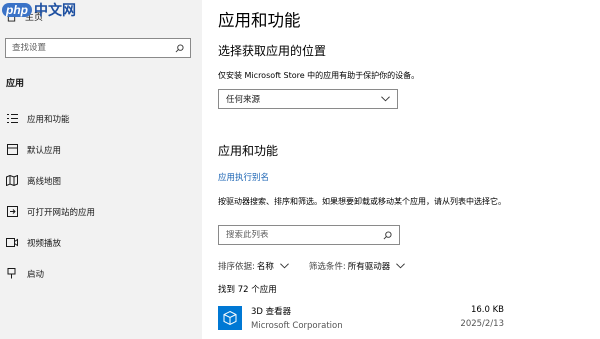 The width and height of the screenshot is (600, 339). Describe the element at coordinates (15, 84) in the screenshot. I see `sidebar-section-title: 应用` at that location.